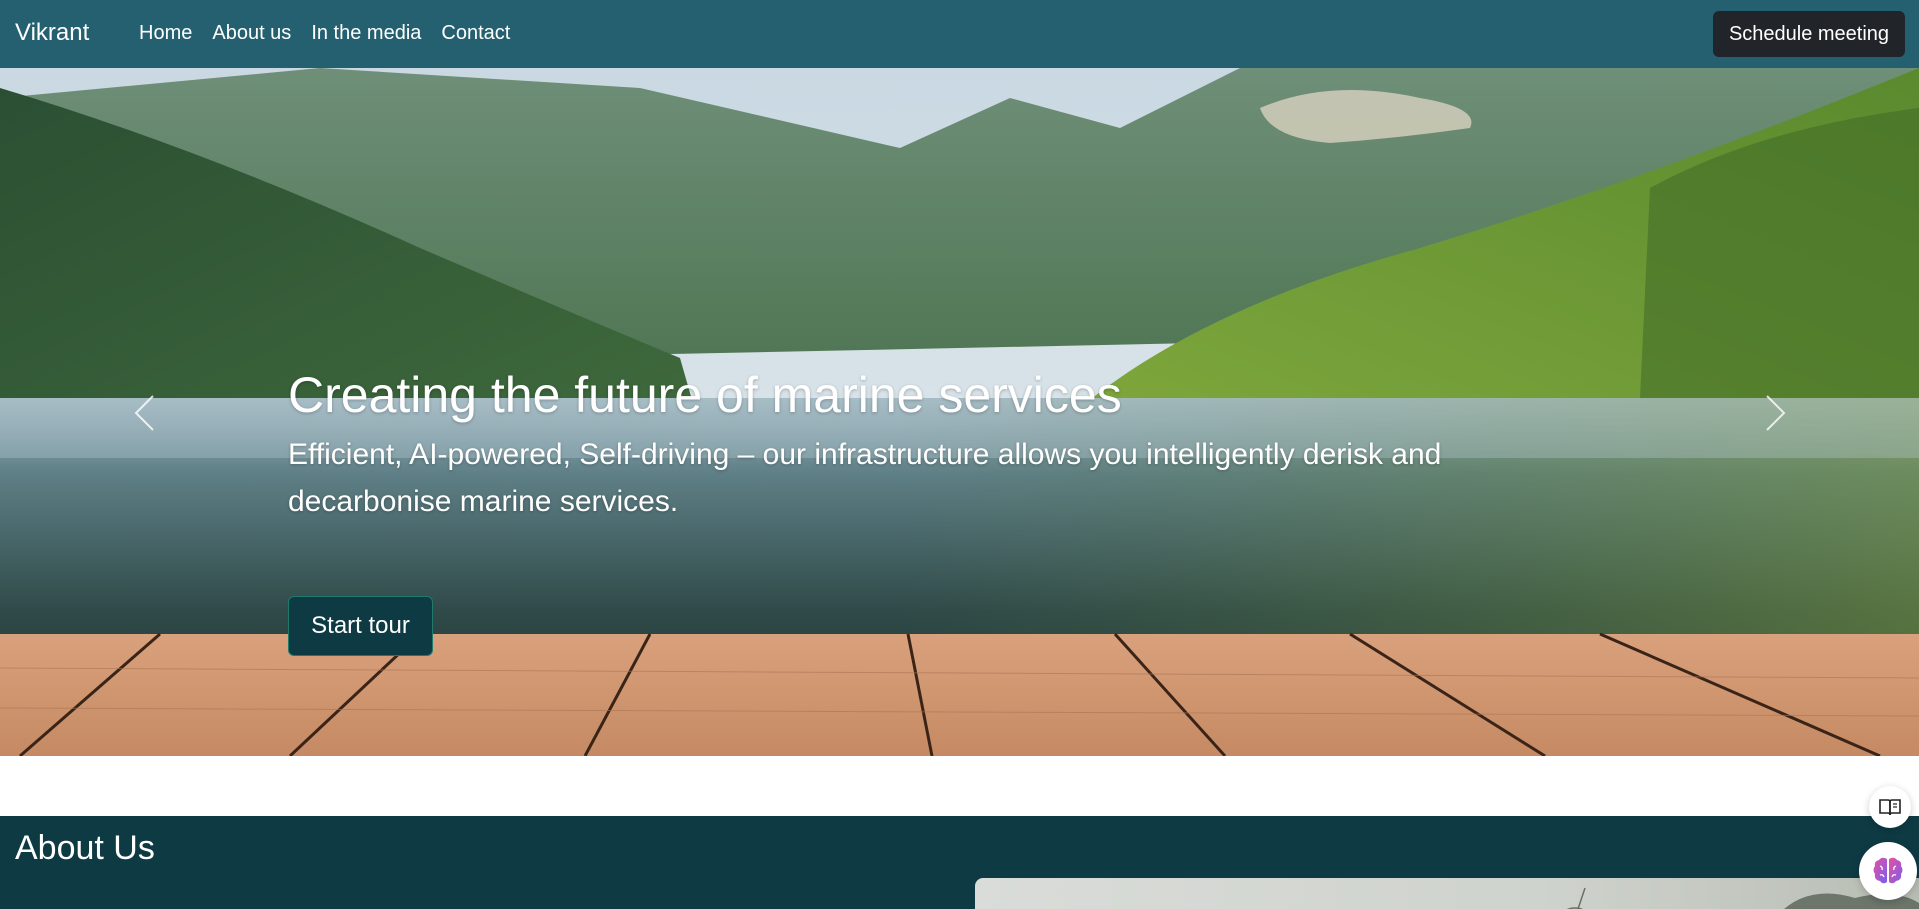 The height and width of the screenshot is (909, 1919). I want to click on nav-links: Home About us In the media Contact, so click(334, 33).